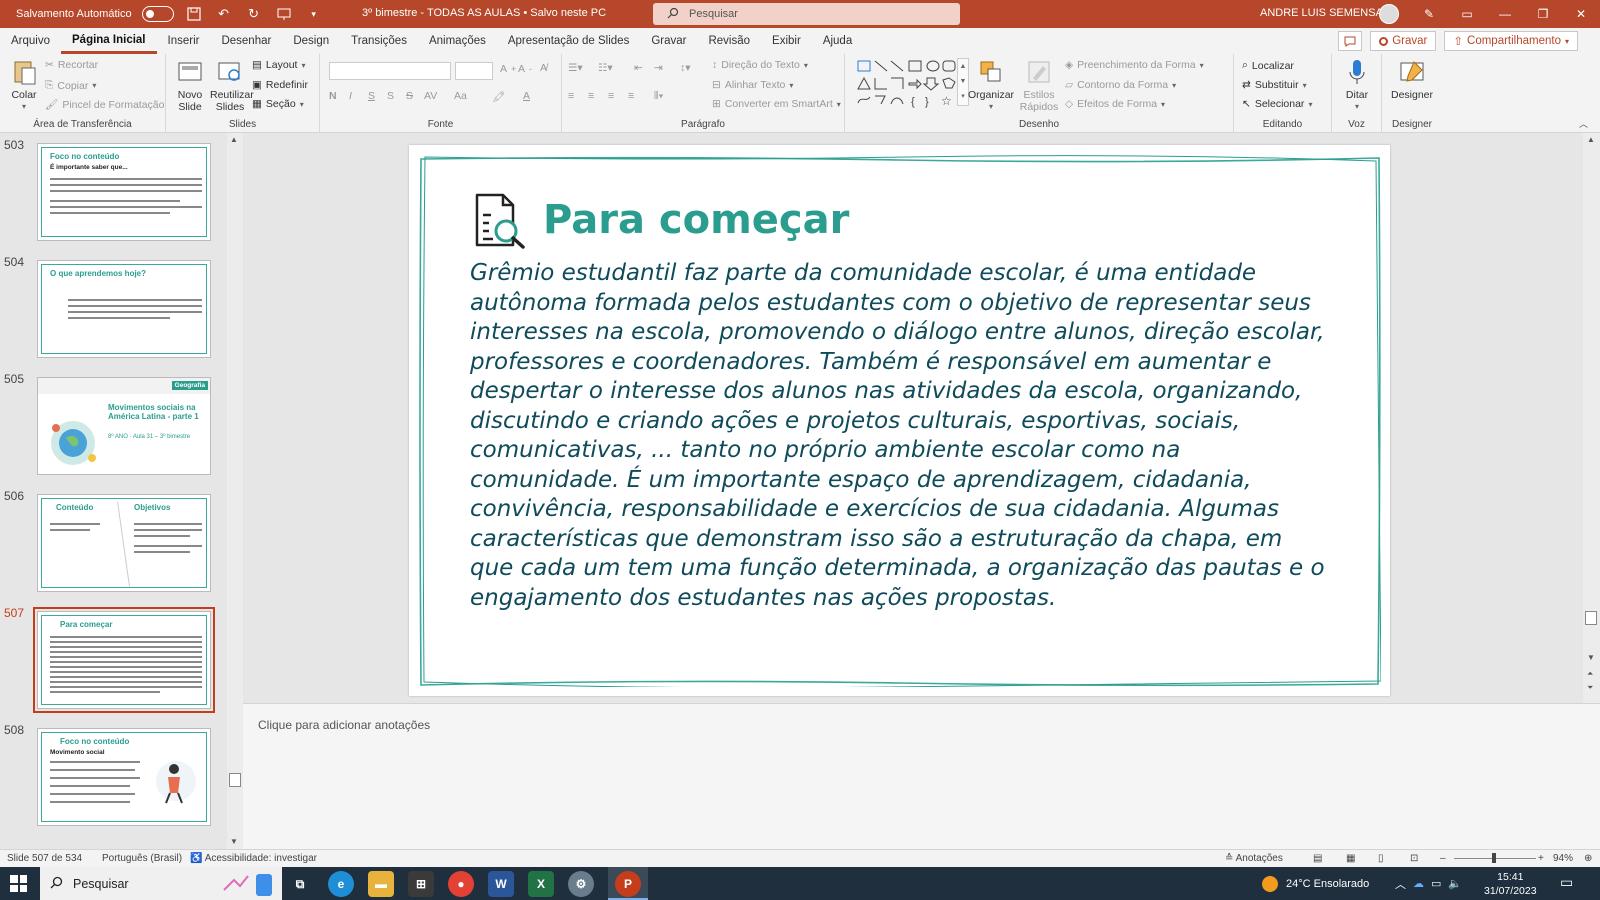 The width and height of the screenshot is (1600, 900). What do you see at coordinates (18, 883) in the screenshot?
I see `windows-start-icon` at bounding box center [18, 883].